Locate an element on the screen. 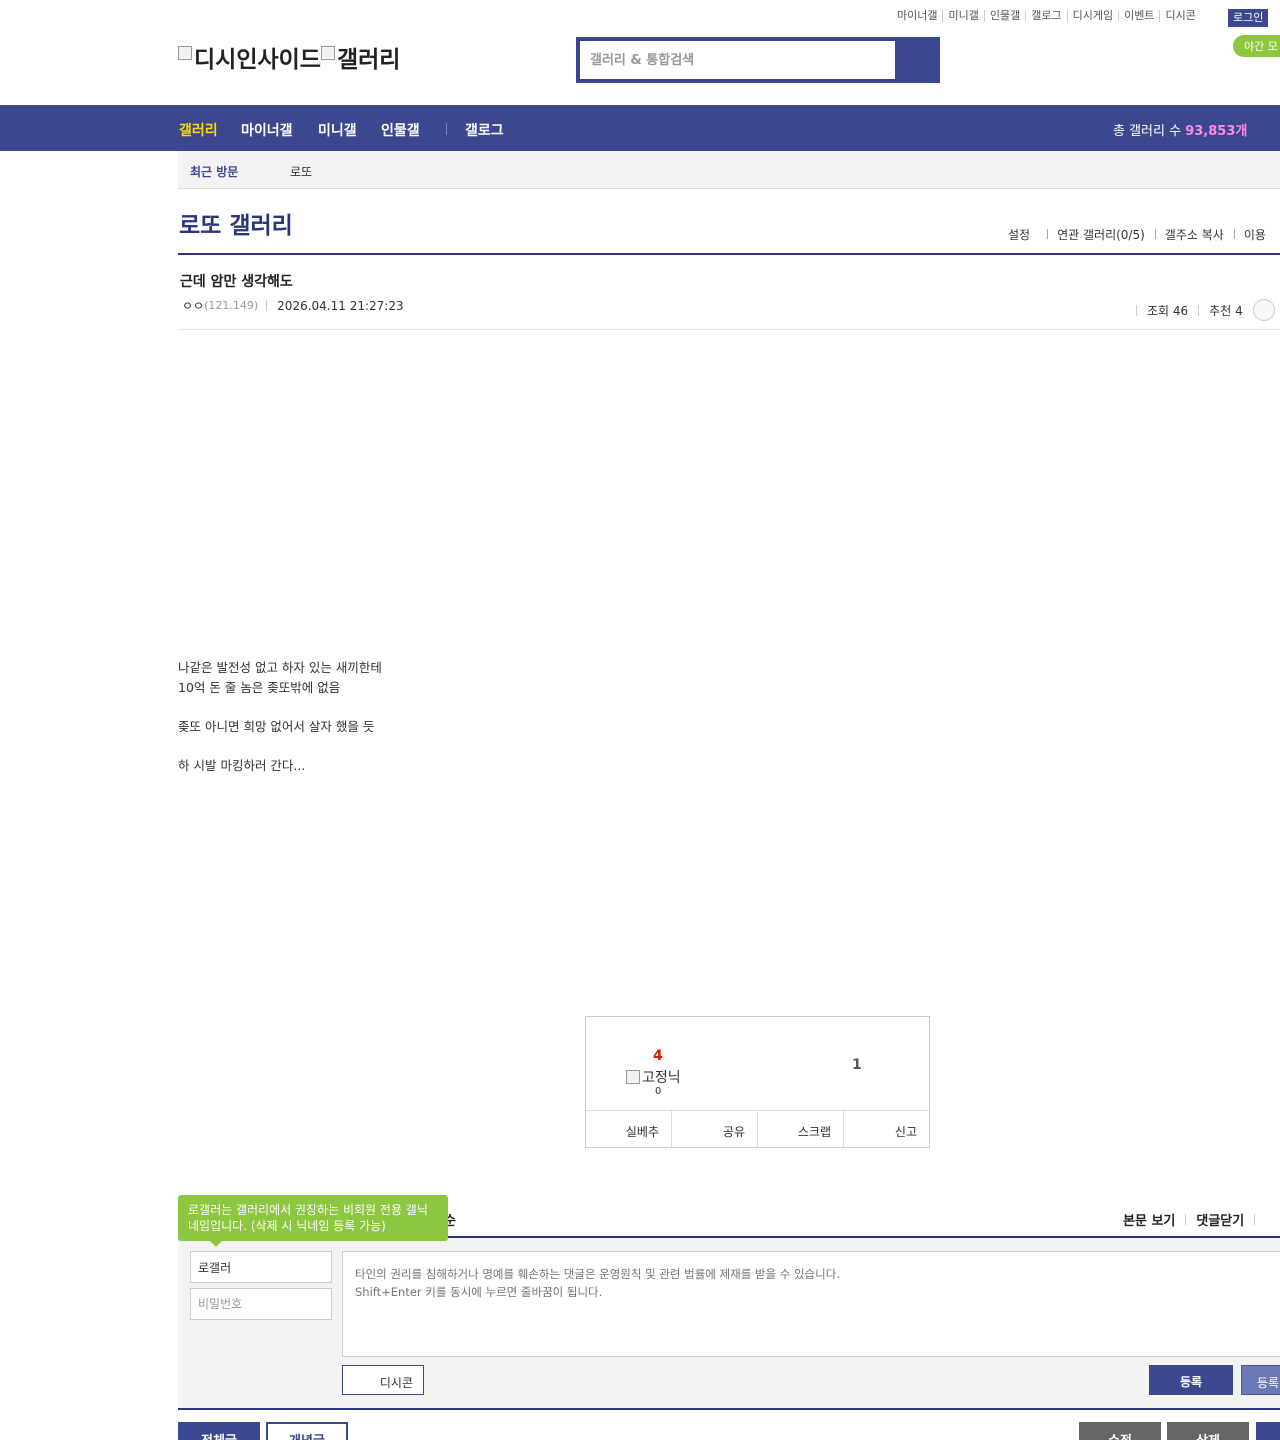 This screenshot has height=1440, width=1280. search-button is located at coordinates (915, 60).